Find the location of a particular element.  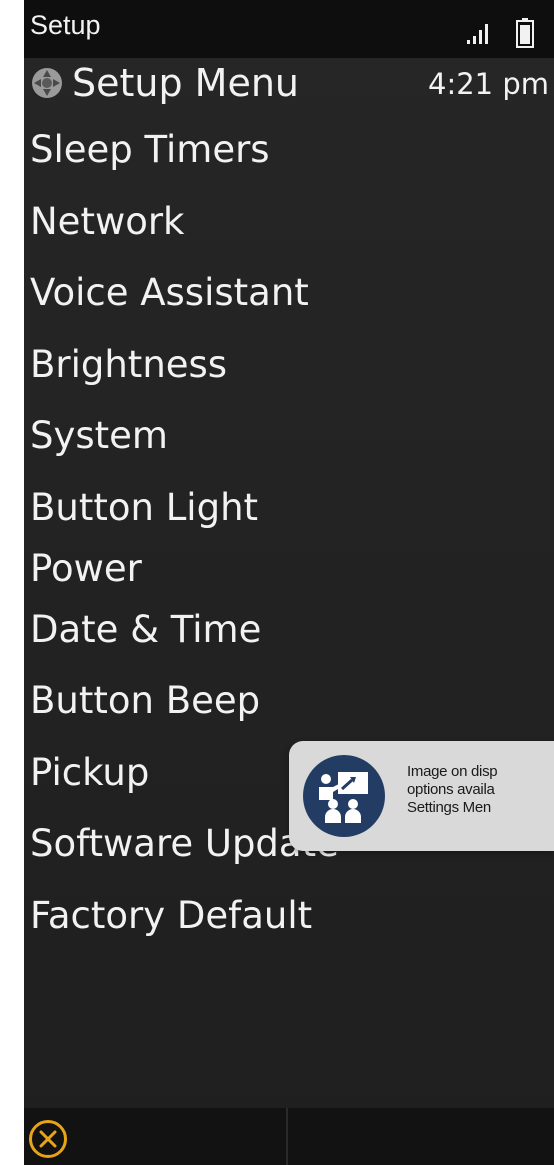

menu-item-brightness: Brightness is located at coordinates (289, 379).